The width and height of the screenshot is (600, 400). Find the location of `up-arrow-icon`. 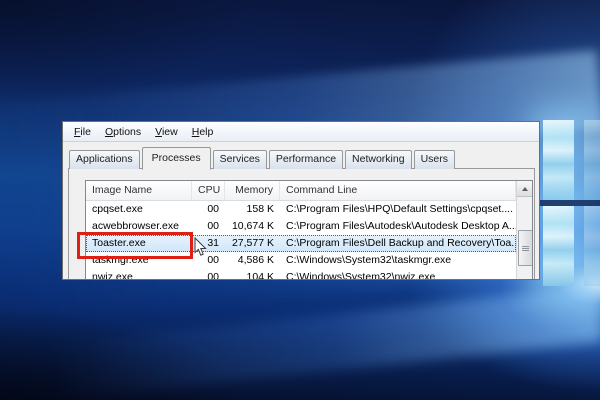

up-arrow-icon is located at coordinates (524, 188).